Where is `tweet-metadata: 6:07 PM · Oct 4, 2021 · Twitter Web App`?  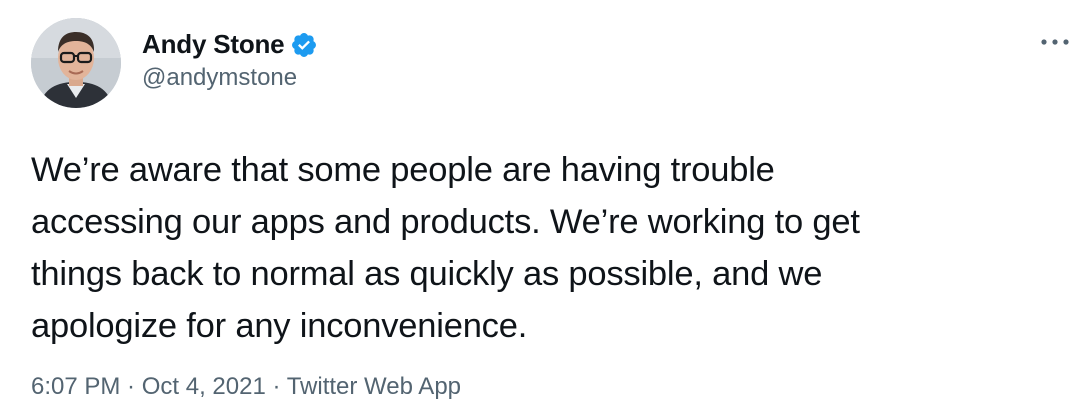 tweet-metadata: 6:07 PM · Oct 4, 2021 · Twitter Web App is located at coordinates (246, 387).